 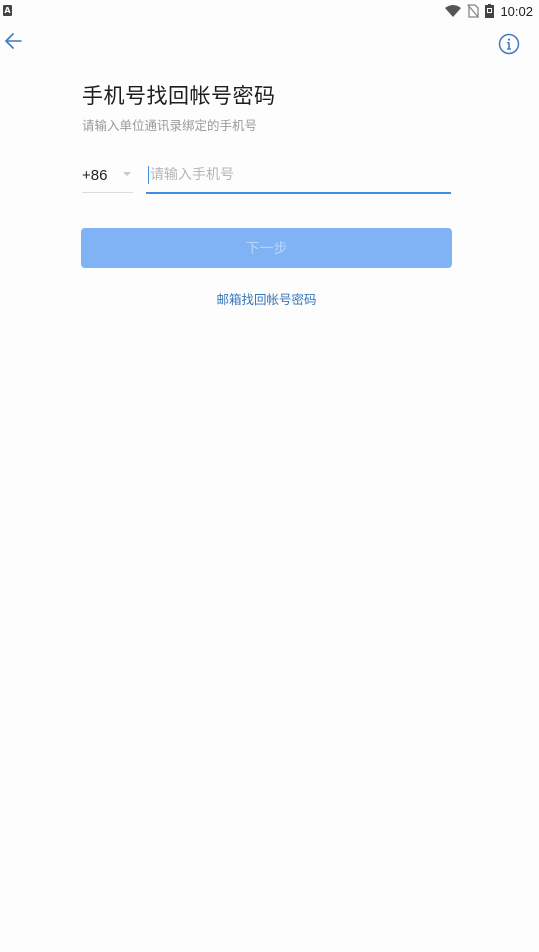 What do you see at coordinates (266, 248) in the screenshot?
I see `next-button: 下一步` at bounding box center [266, 248].